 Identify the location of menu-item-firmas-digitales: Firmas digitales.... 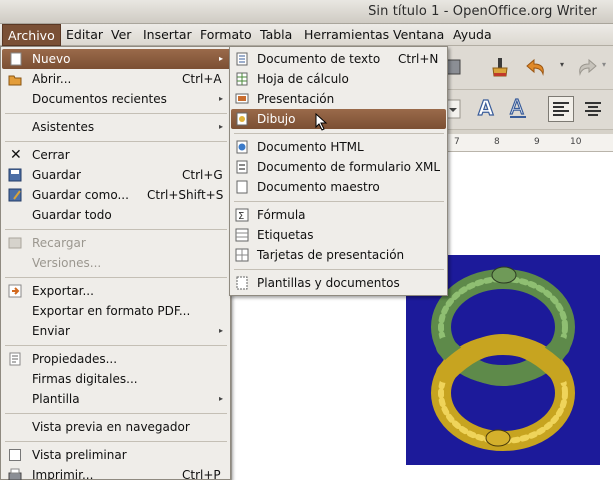
(115, 379).